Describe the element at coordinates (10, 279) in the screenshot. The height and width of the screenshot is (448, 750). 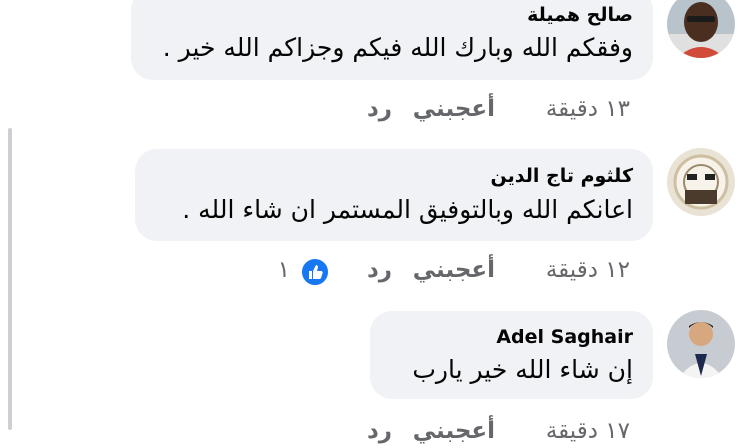
I see `thread-line` at that location.